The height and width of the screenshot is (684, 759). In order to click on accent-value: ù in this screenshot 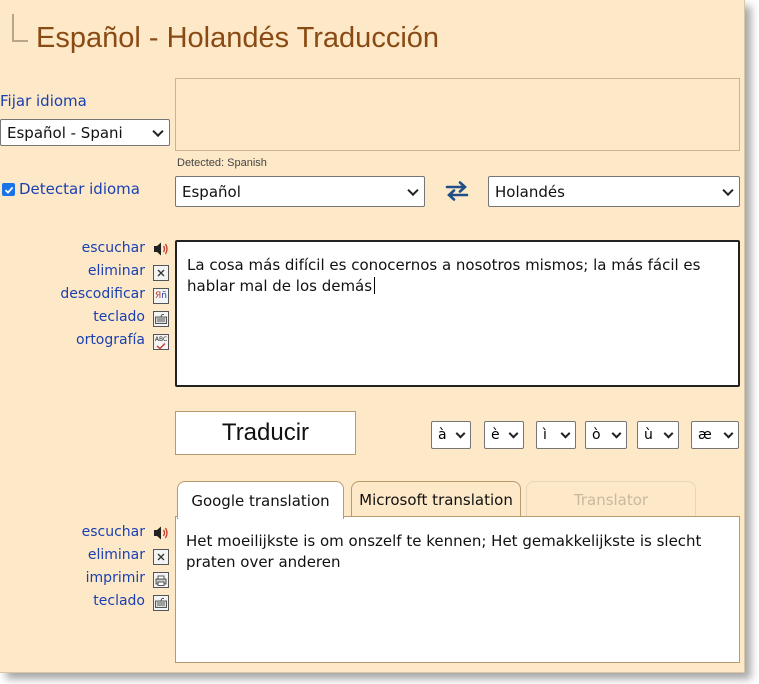, I will do `click(648, 435)`.